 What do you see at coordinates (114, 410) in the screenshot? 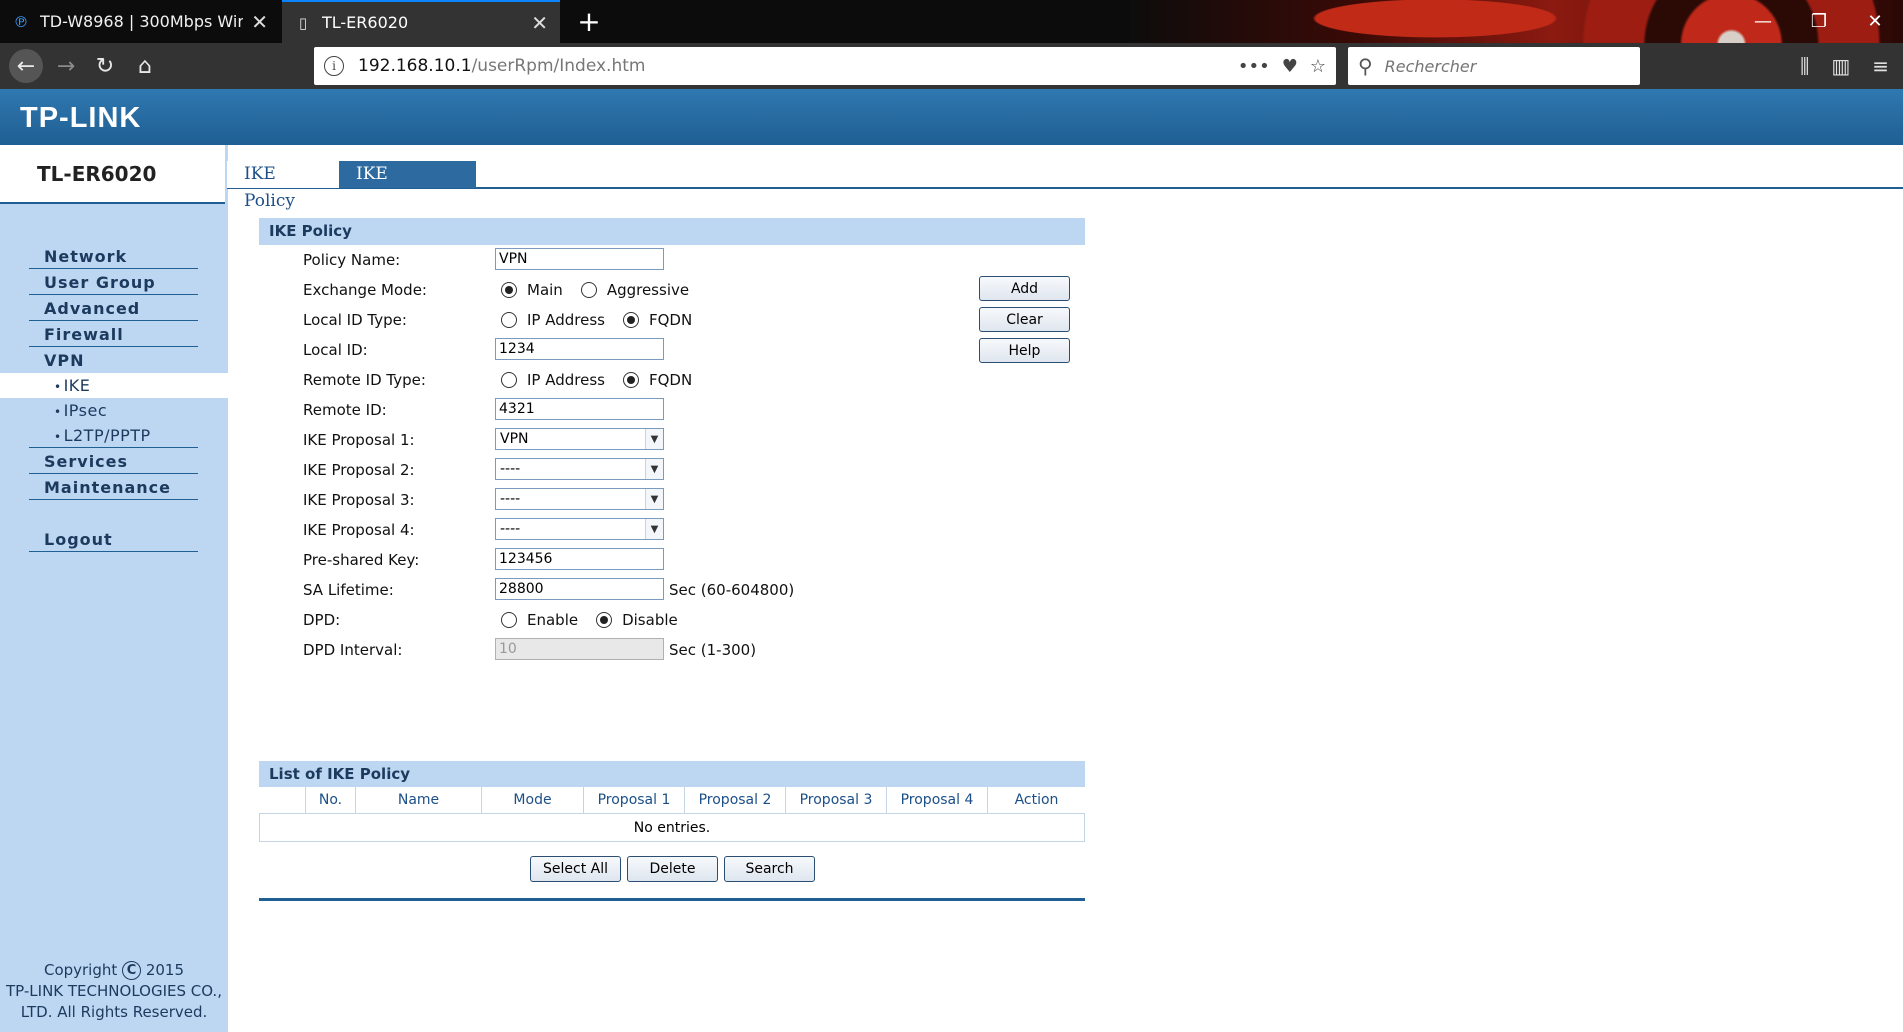
I see `sidebar-subitem-ipsec: • IPsec` at bounding box center [114, 410].